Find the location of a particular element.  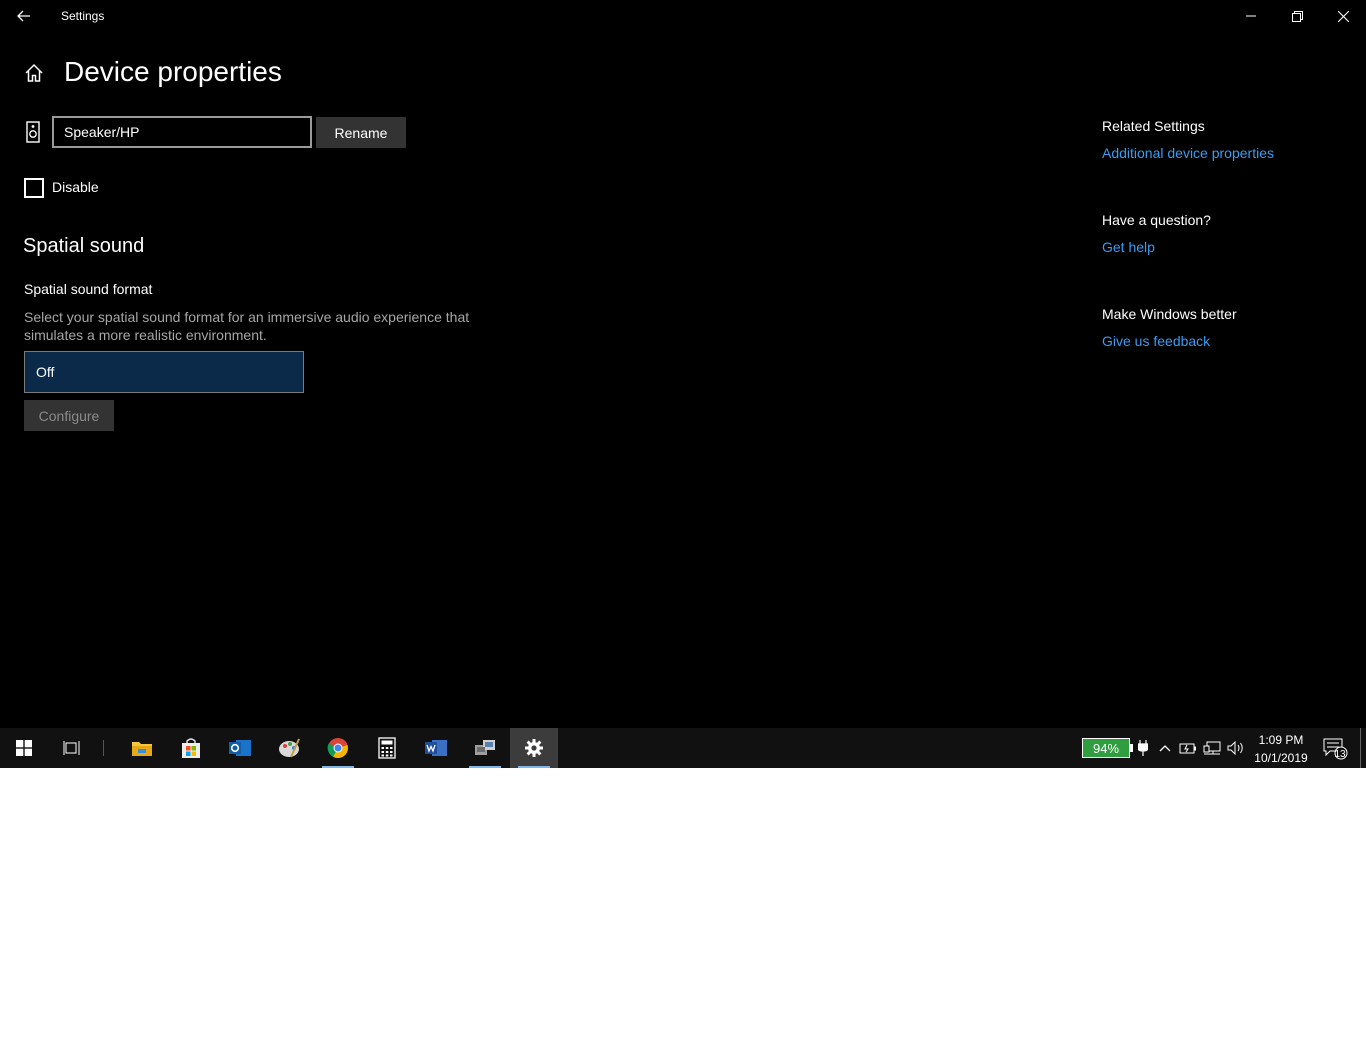

page-title: Device properties is located at coordinates (173, 71).